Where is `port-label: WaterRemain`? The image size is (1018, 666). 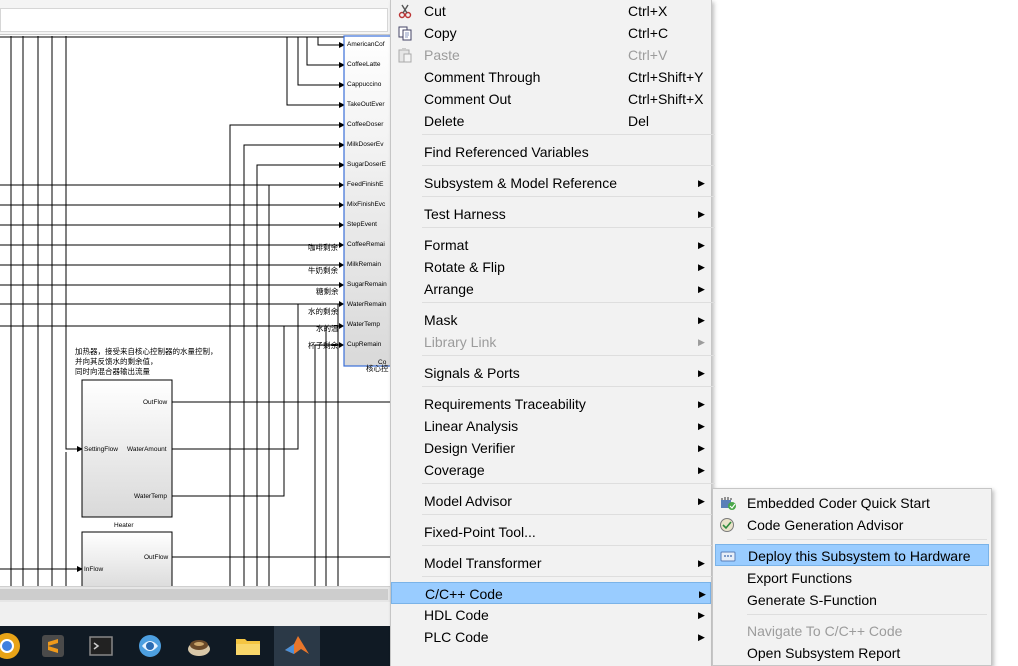 port-label: WaterRemain is located at coordinates (367, 304).